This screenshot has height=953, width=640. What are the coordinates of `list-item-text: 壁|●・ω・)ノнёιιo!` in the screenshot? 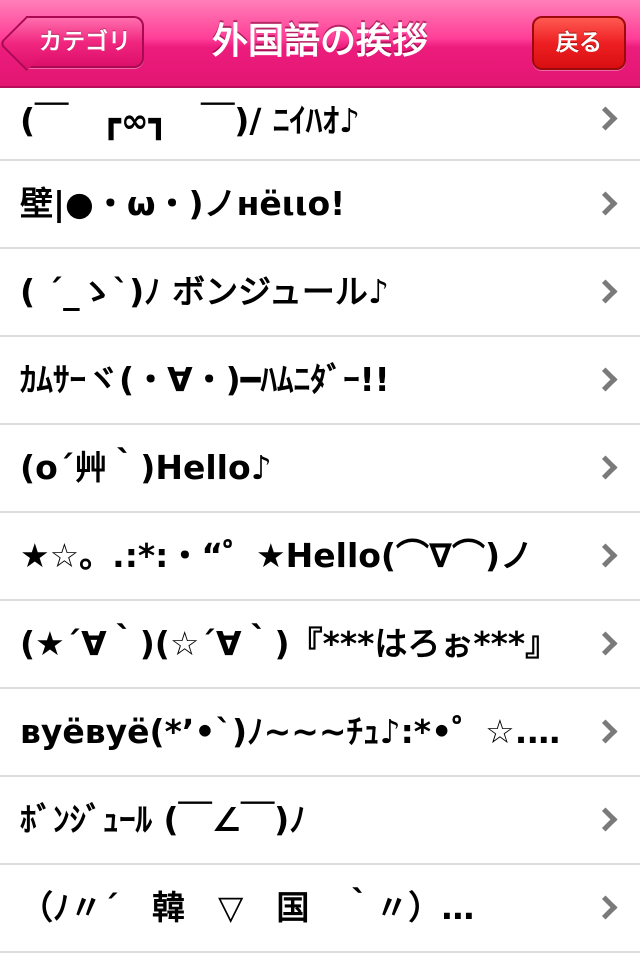 It's located at (183, 203).